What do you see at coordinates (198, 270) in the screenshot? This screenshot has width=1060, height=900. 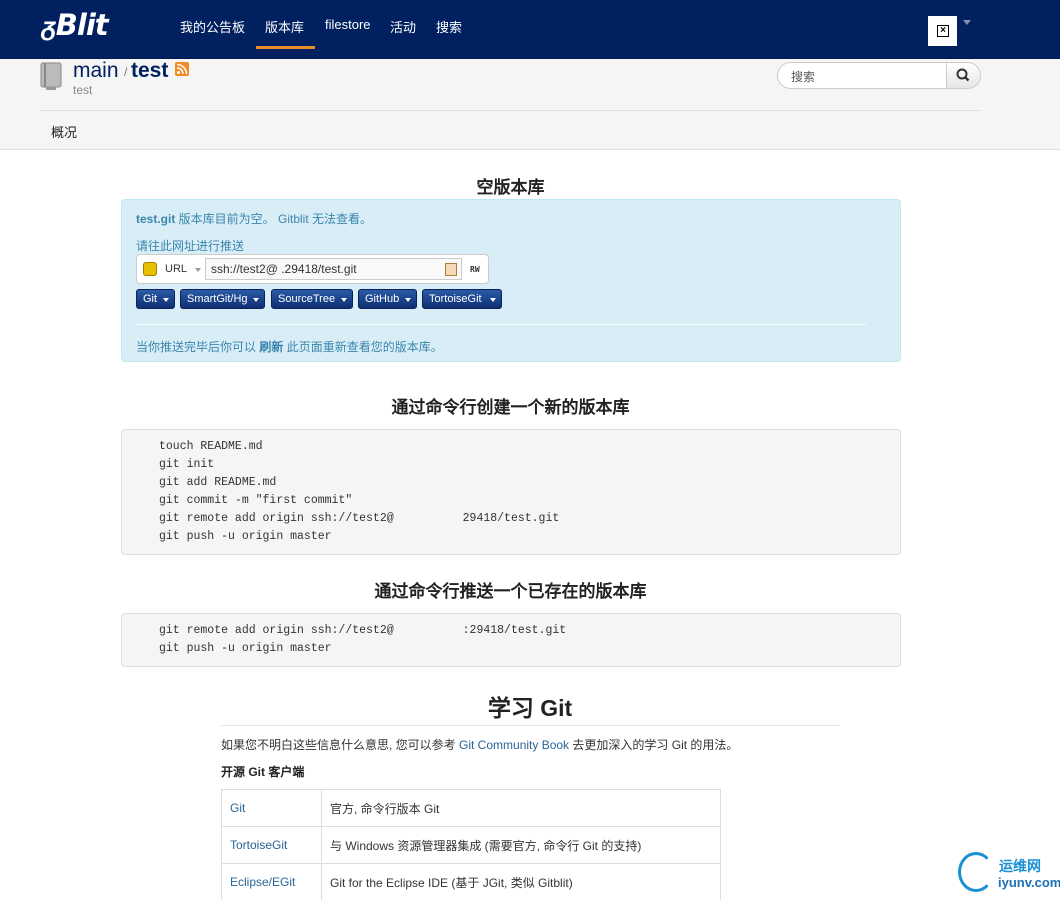 I see `chevron-down-icon` at bounding box center [198, 270].